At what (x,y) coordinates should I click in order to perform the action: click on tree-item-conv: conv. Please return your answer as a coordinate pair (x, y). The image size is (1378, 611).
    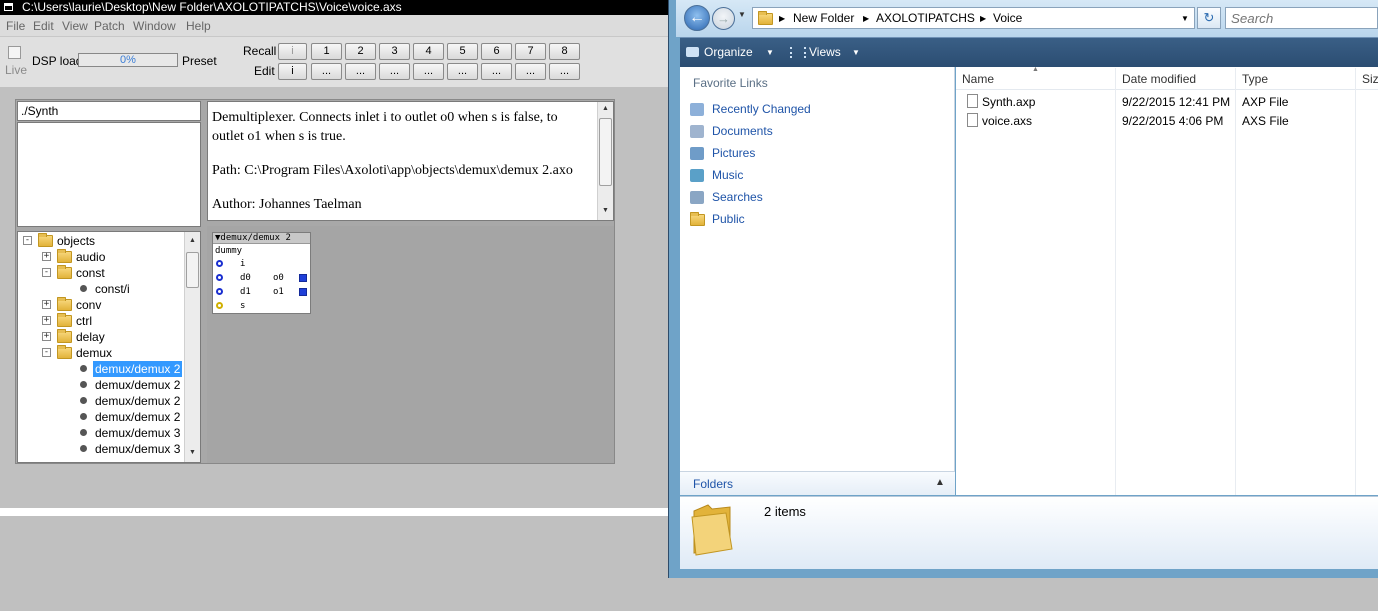
    Looking at the image, I should click on (88, 305).